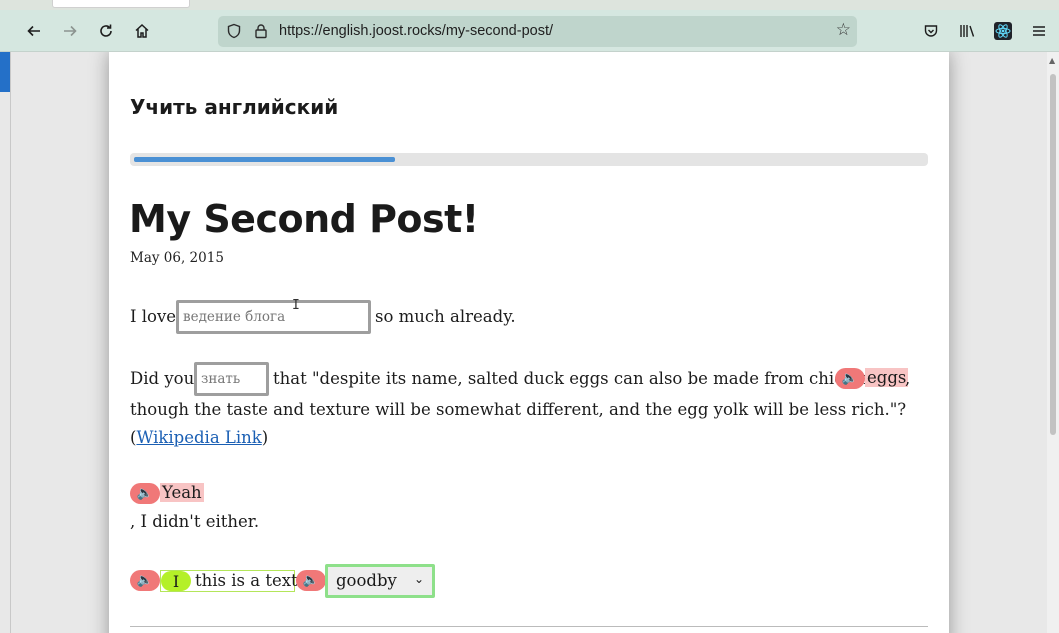  Describe the element at coordinates (142, 31) in the screenshot. I see `home-icon` at that location.